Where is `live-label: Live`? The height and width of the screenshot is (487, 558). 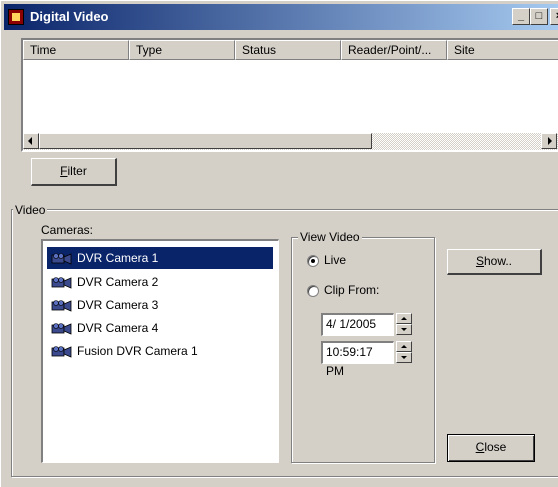
live-label: Live is located at coordinates (335, 260).